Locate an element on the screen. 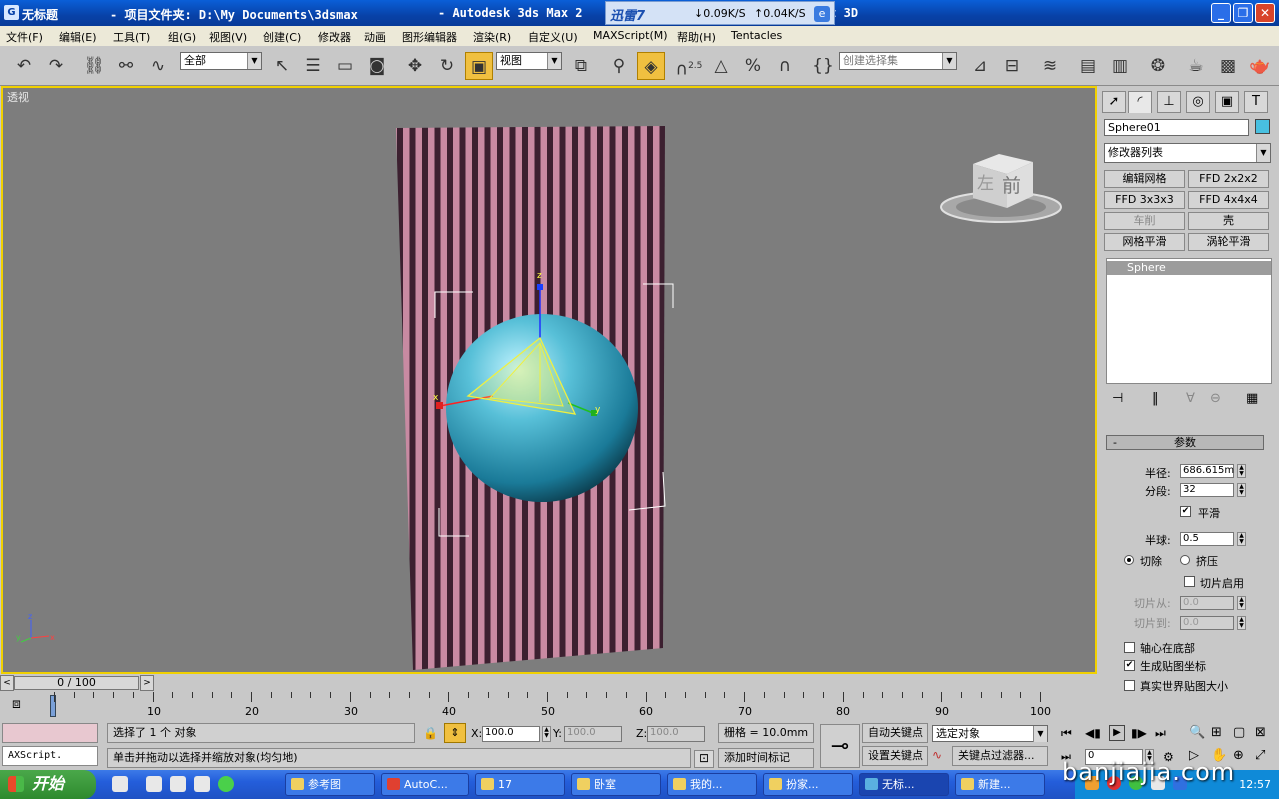 The image size is (1279, 799). named-selection-dropdown: 创建选择集 ▼ is located at coordinates (898, 61).